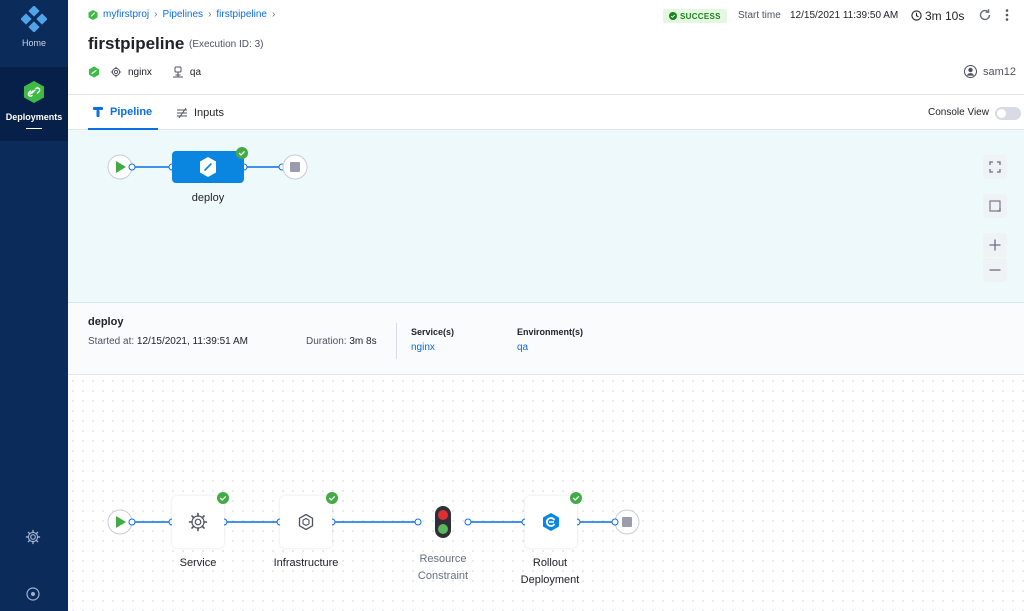  What do you see at coordinates (195, 72) in the screenshot?
I see `environment-tag: qa` at bounding box center [195, 72].